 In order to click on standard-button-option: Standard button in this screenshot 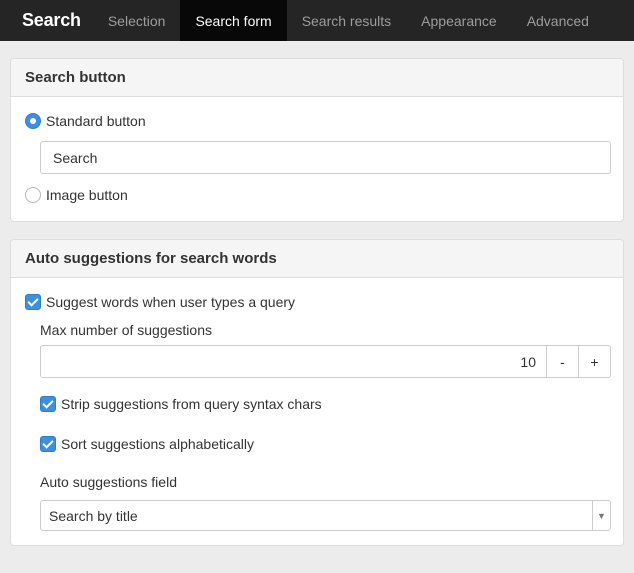, I will do `click(317, 121)`.